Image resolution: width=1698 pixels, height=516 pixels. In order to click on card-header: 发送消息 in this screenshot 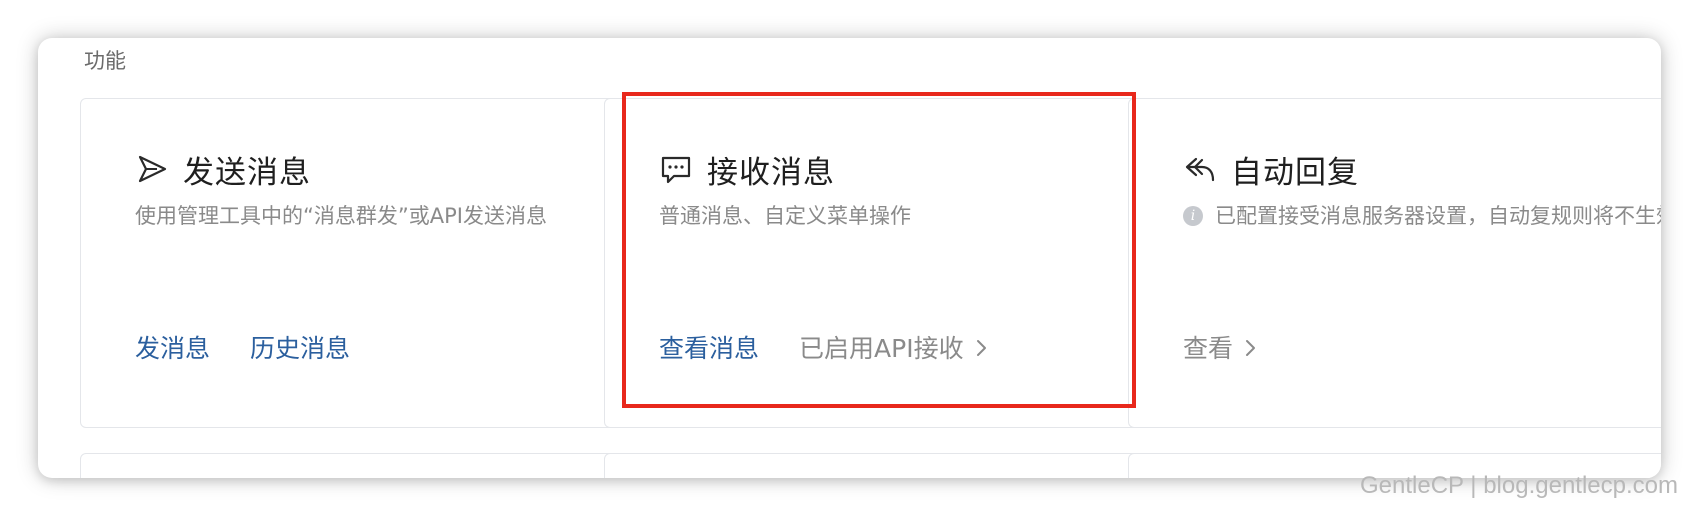, I will do `click(223, 169)`.